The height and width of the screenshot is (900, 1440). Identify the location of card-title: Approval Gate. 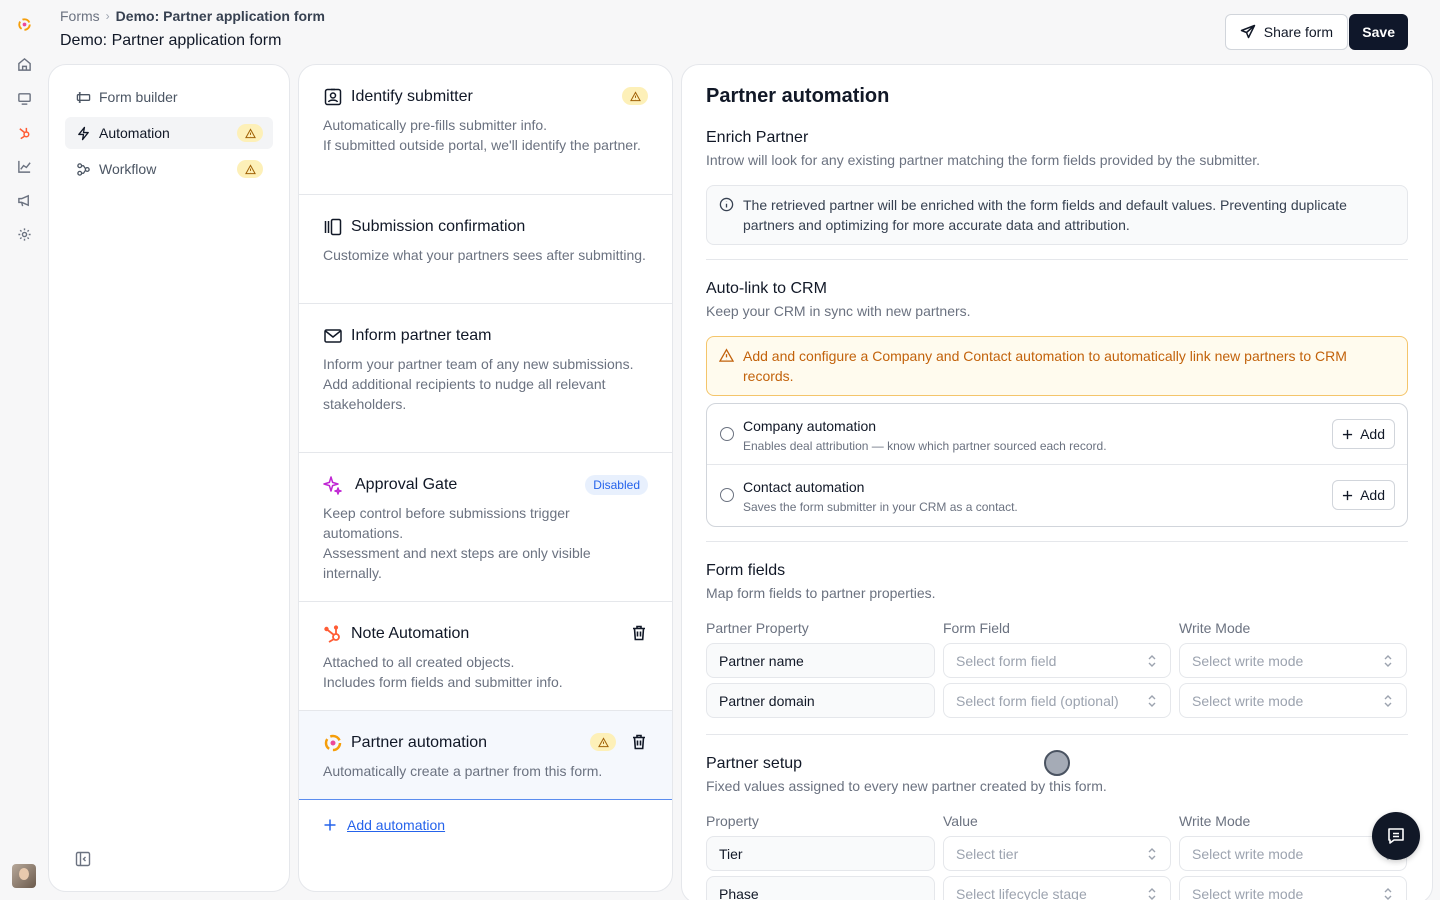
(406, 484).